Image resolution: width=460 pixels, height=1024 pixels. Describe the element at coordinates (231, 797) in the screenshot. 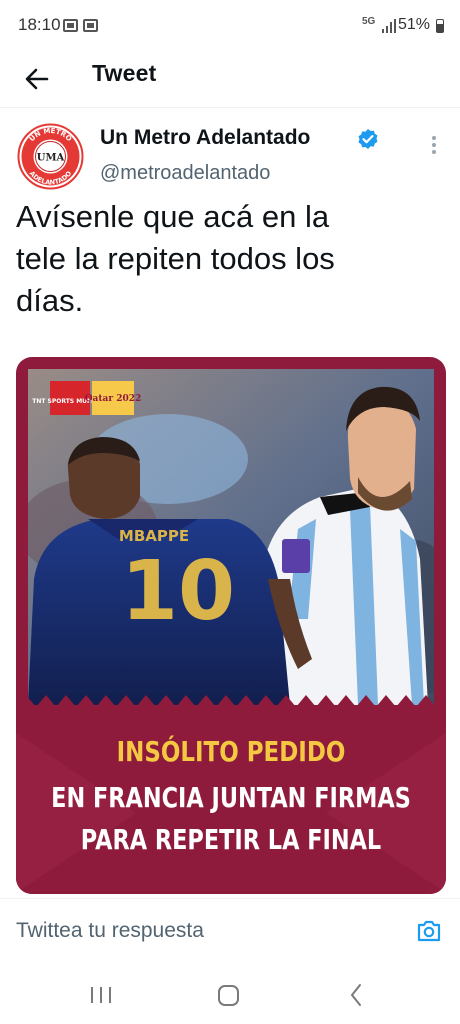

I see `headline-secondary: EN FRANCIA JUNTAN FIRMAS` at that location.